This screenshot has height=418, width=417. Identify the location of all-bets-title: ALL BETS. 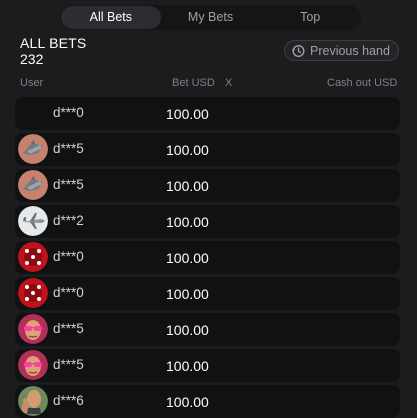
(53, 43).